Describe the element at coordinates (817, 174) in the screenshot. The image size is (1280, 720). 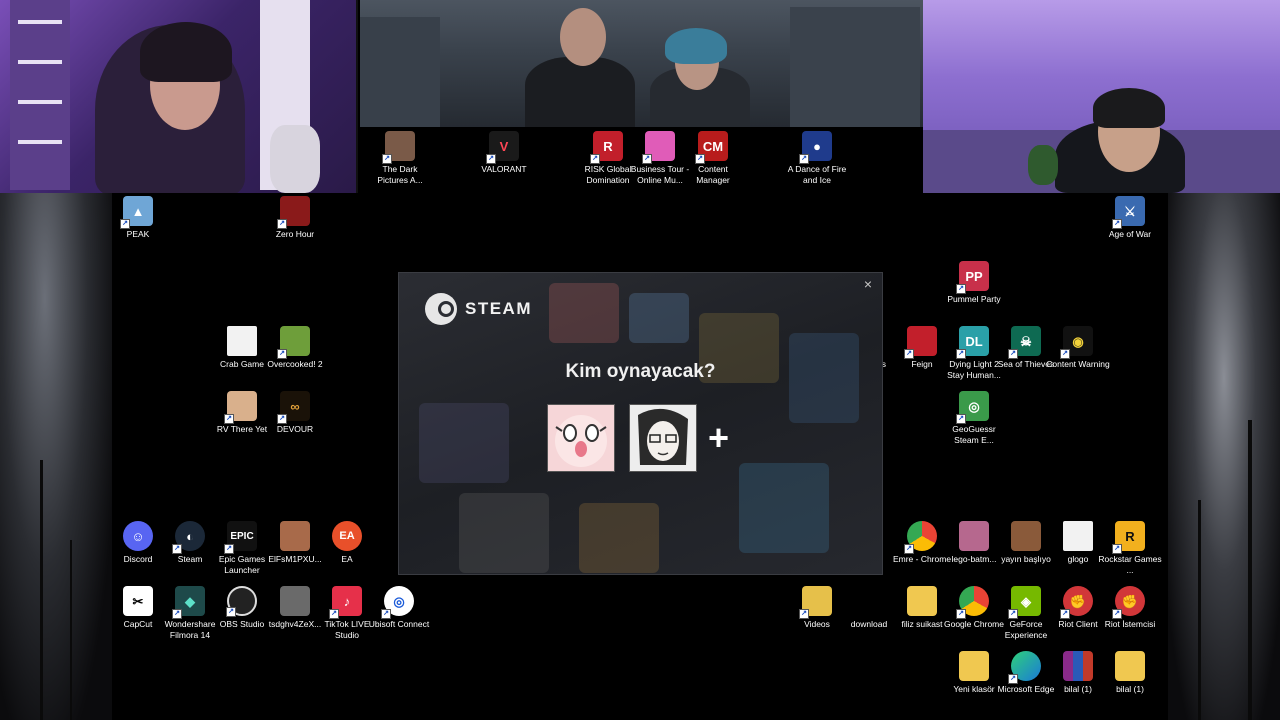
I see `icon-label: A Dance of Fire and Ice` at that location.